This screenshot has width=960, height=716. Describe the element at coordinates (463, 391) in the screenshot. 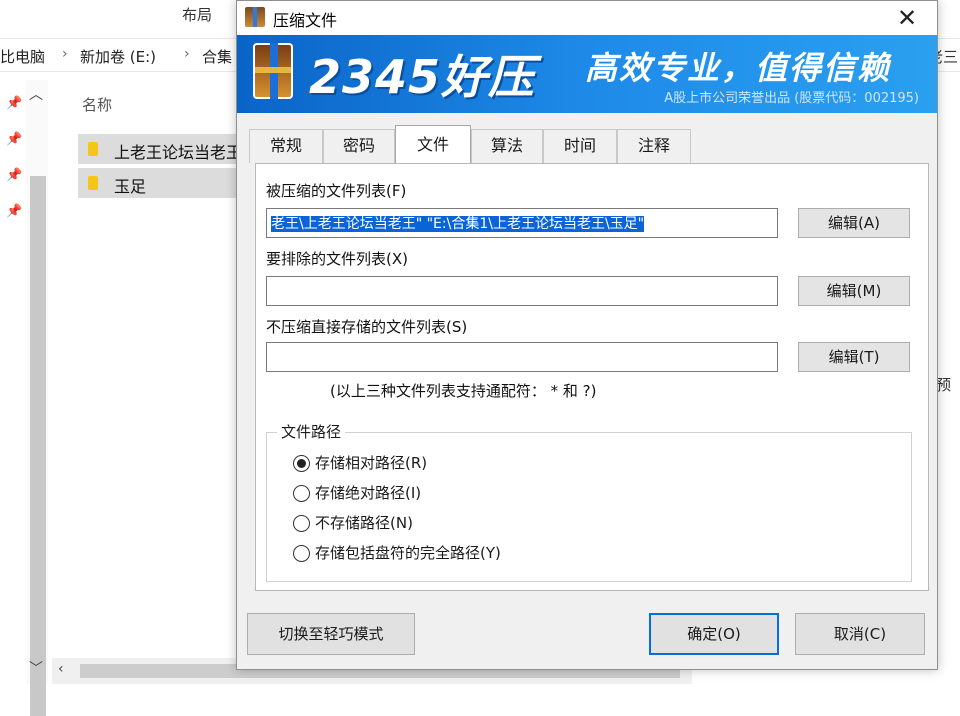

I see `wildcard-hint: (以上三种文件列表支持通配符： * 和 ?)` at that location.